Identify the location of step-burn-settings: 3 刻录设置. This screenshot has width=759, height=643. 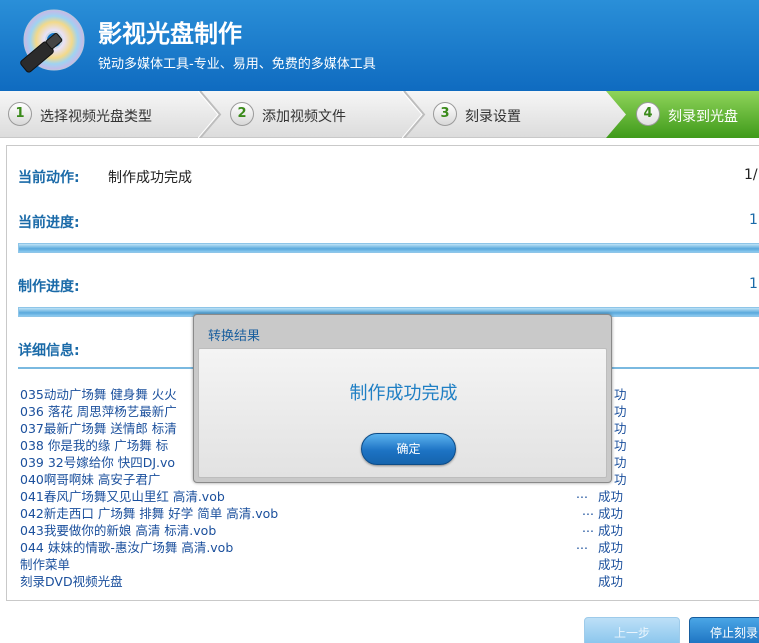
(515, 114).